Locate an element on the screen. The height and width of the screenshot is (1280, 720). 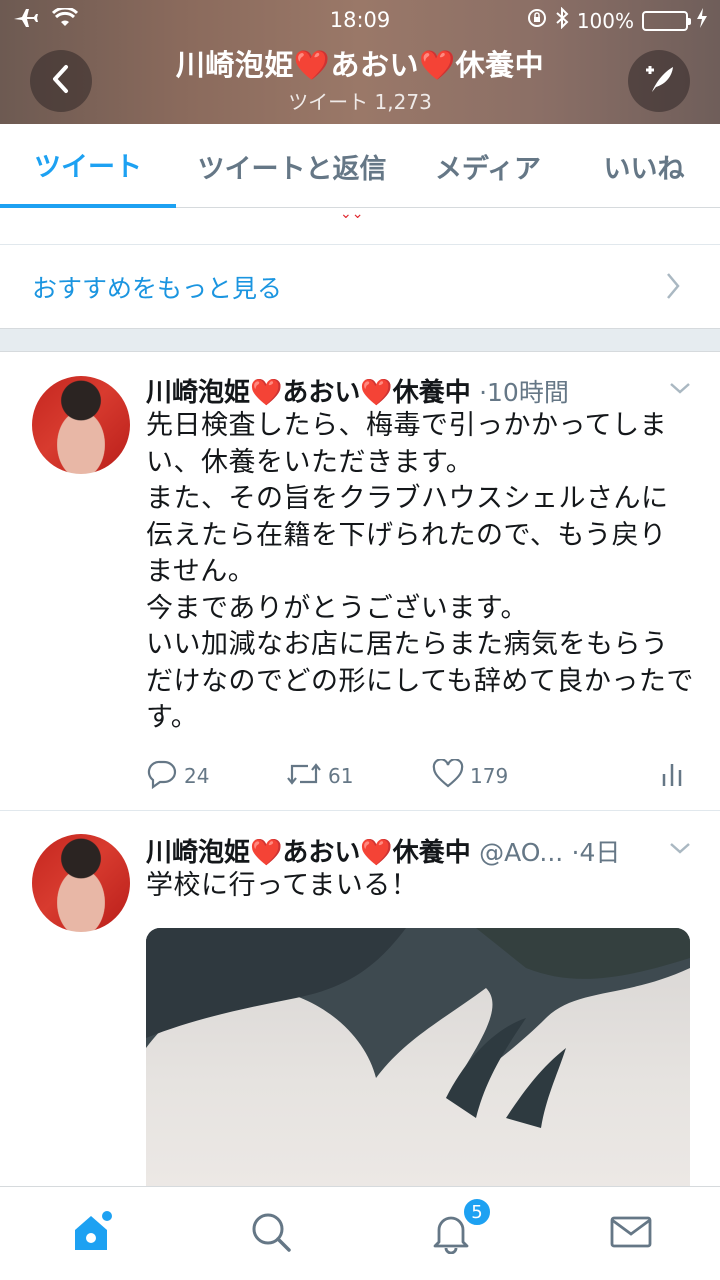
nav-messages is located at coordinates (631, 1234).